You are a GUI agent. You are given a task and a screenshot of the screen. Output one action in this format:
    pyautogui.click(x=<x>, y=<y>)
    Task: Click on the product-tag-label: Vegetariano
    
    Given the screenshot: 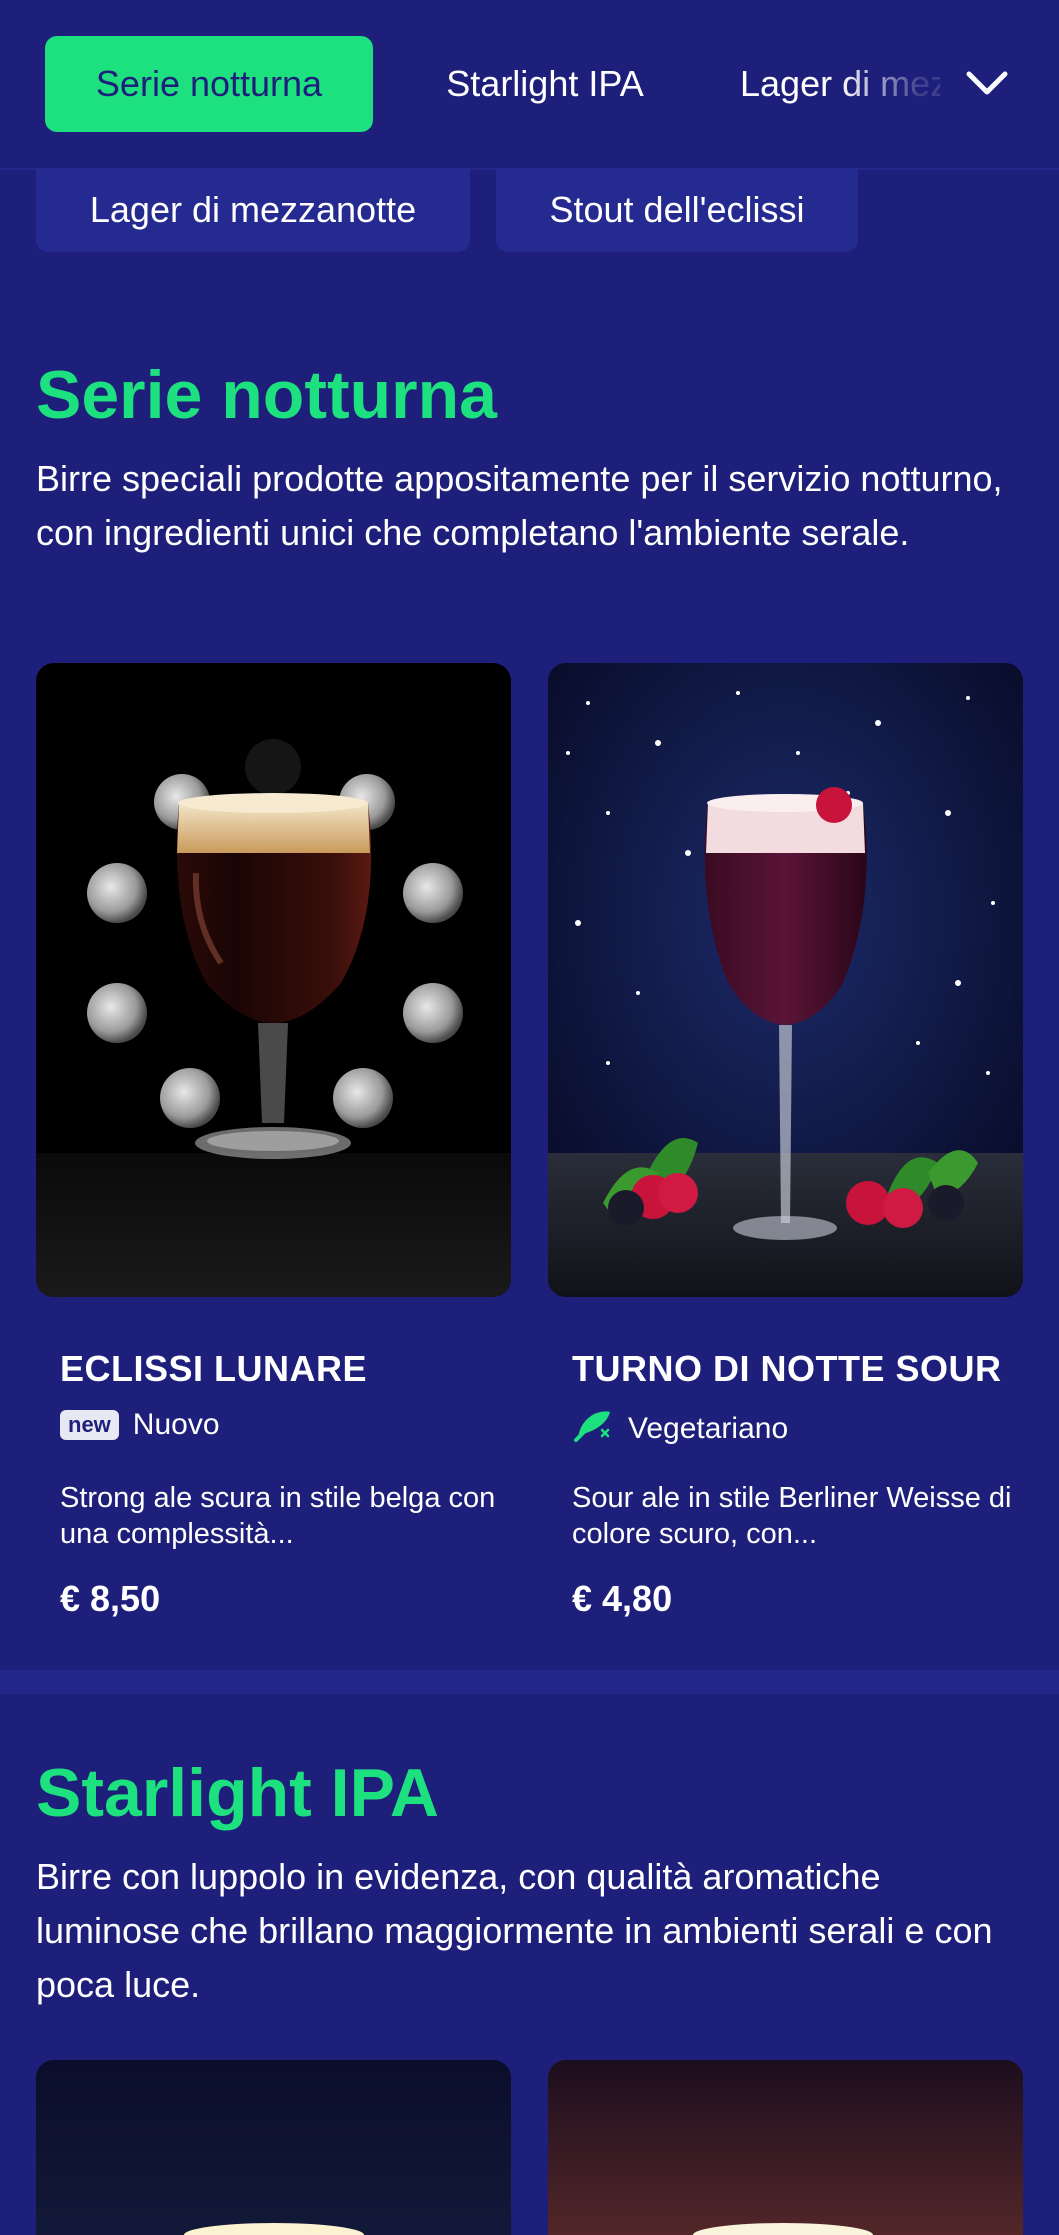 What is the action you would take?
    pyautogui.click(x=708, y=1428)
    